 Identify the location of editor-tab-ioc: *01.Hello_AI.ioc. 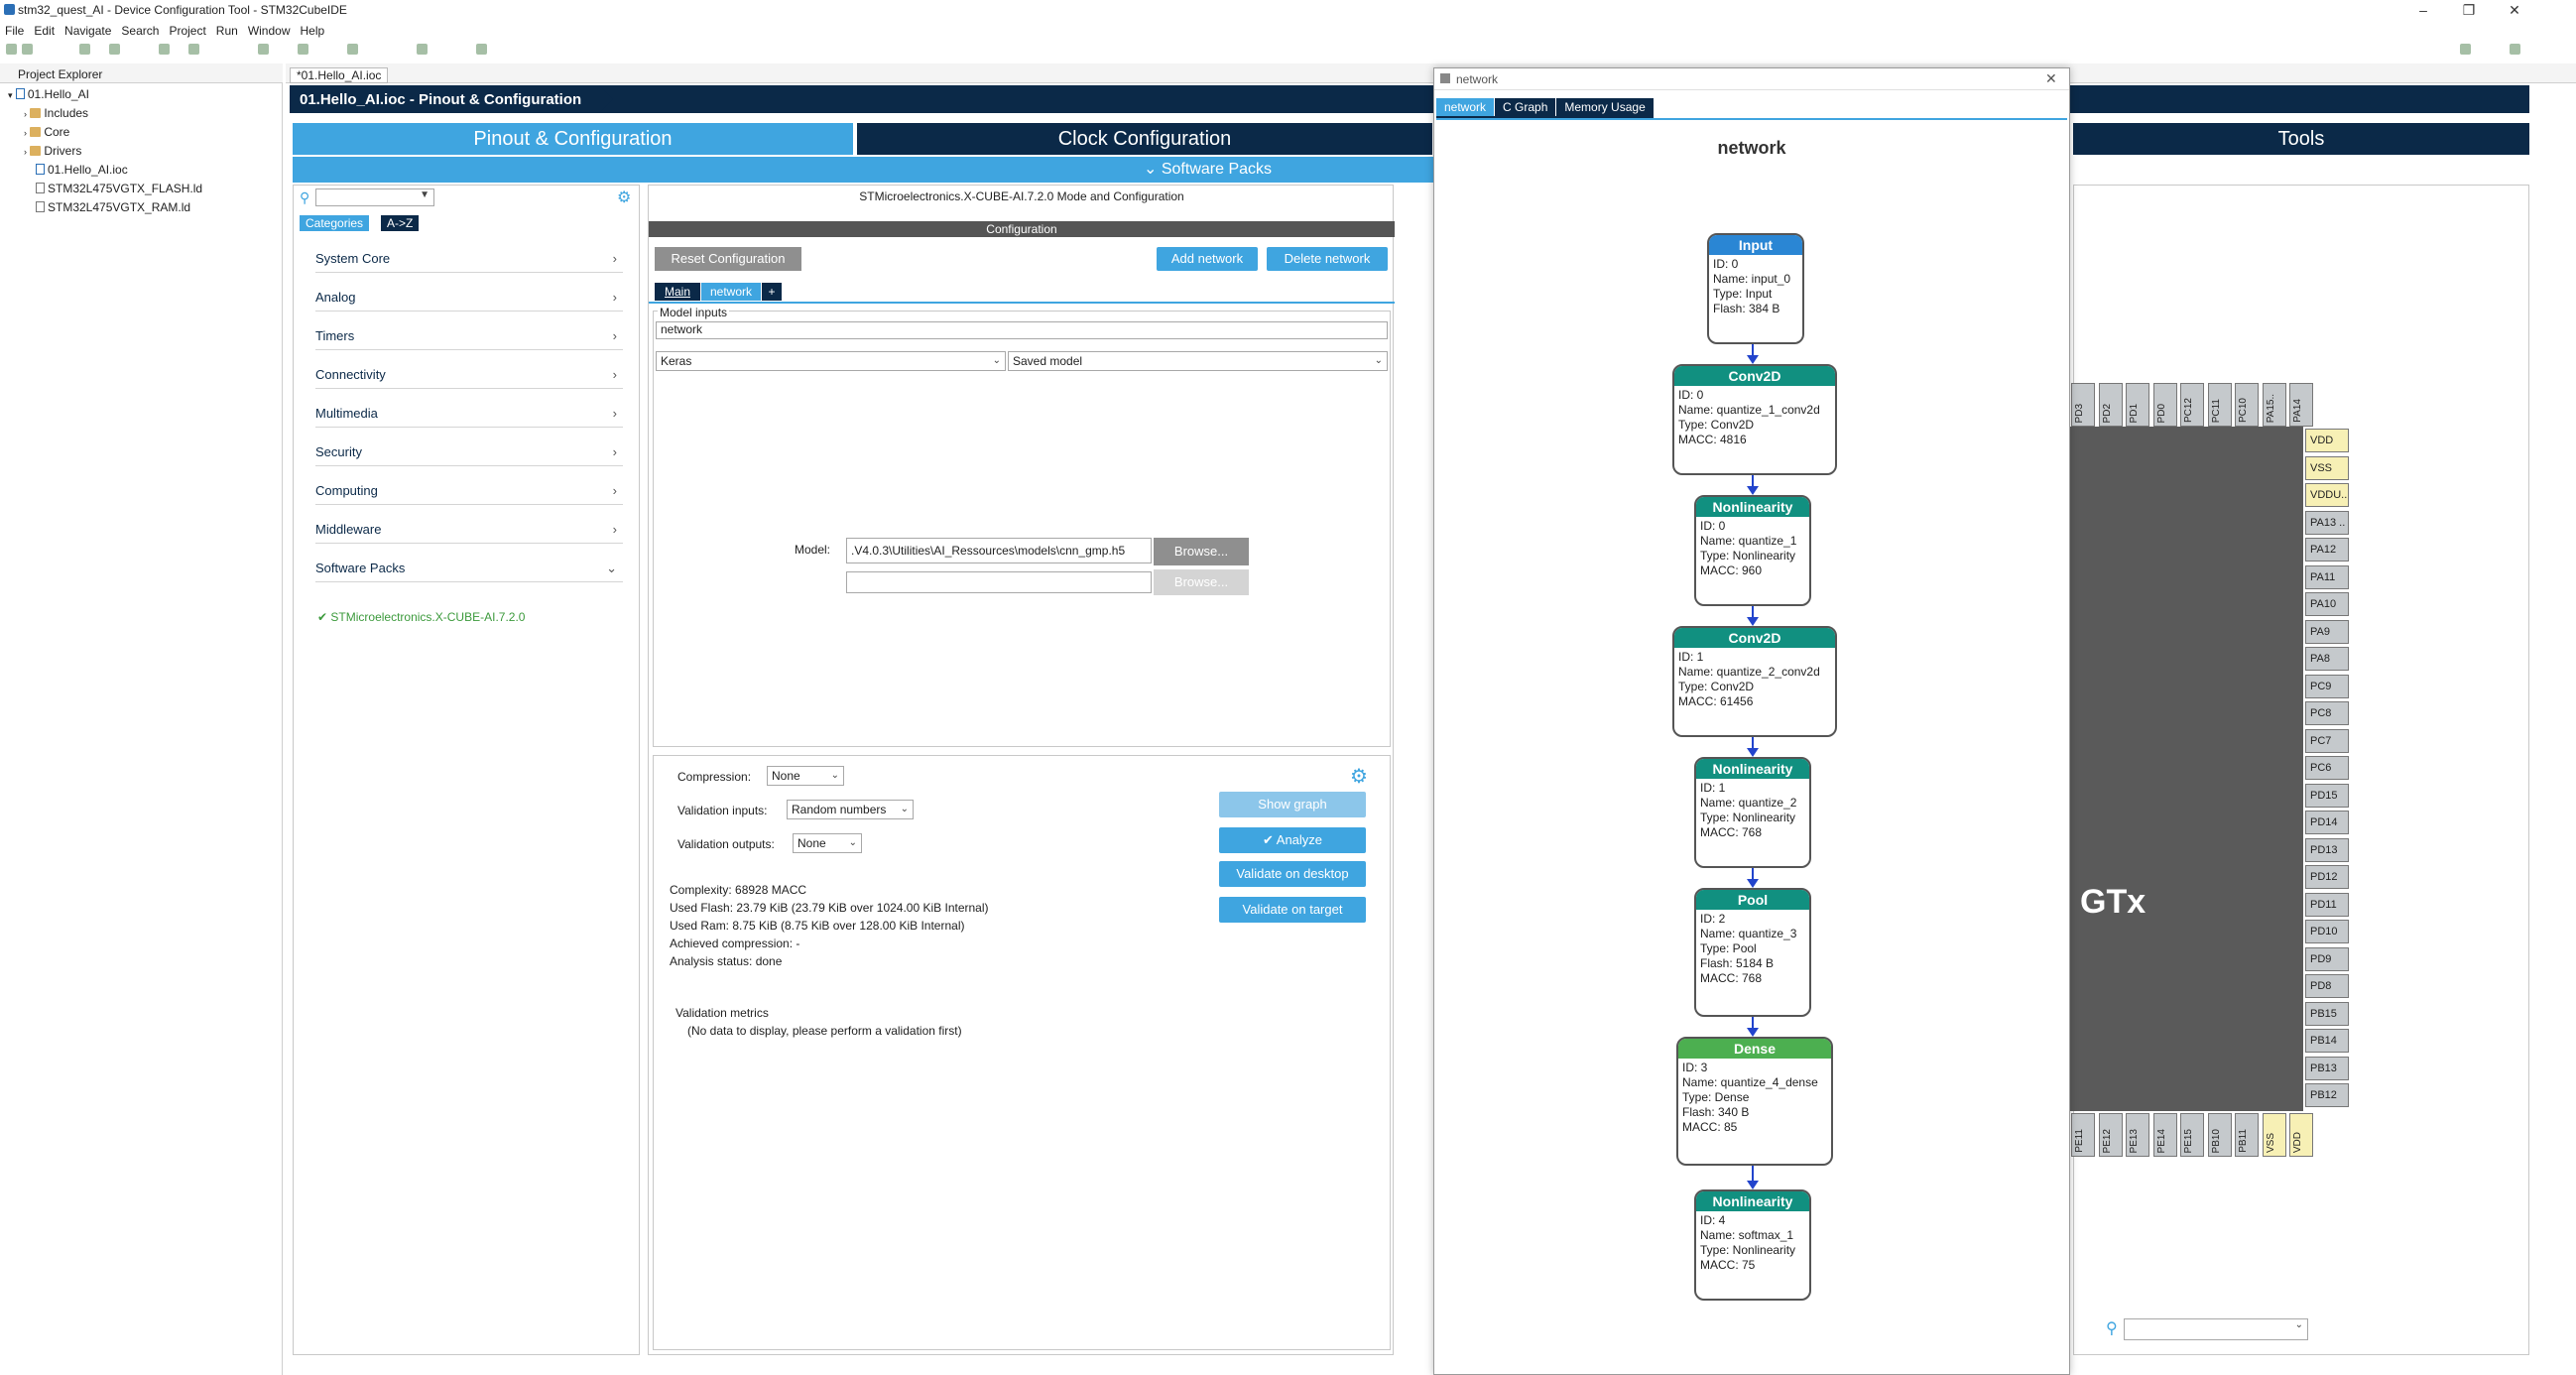
(339, 75).